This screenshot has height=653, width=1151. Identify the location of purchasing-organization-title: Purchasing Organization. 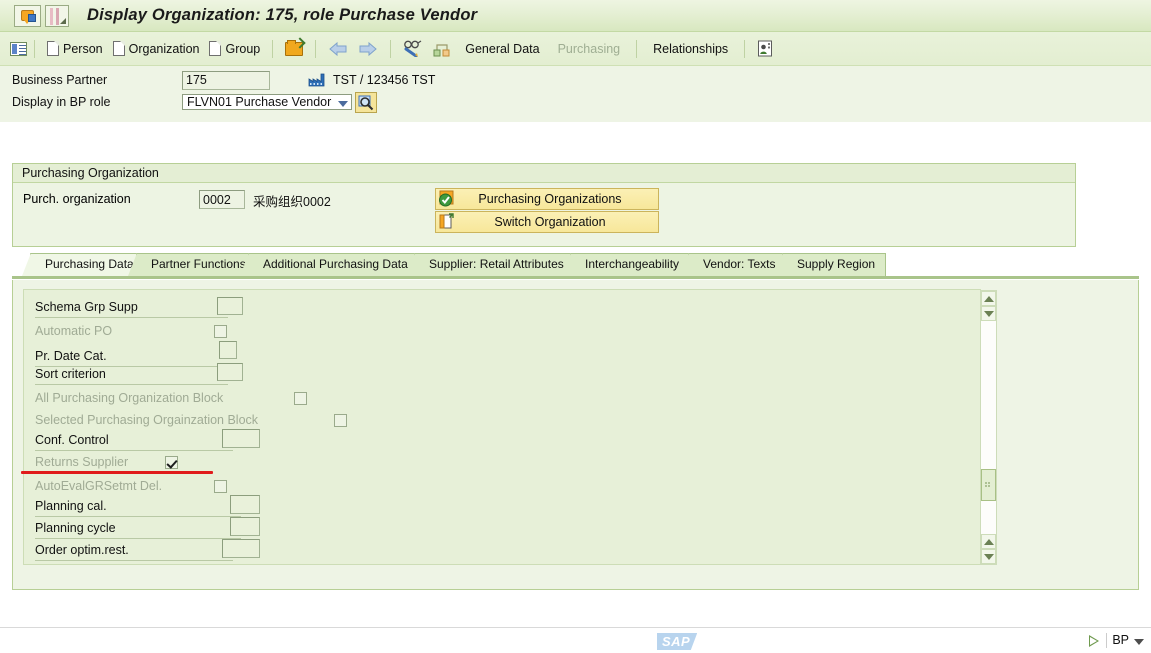
(544, 173).